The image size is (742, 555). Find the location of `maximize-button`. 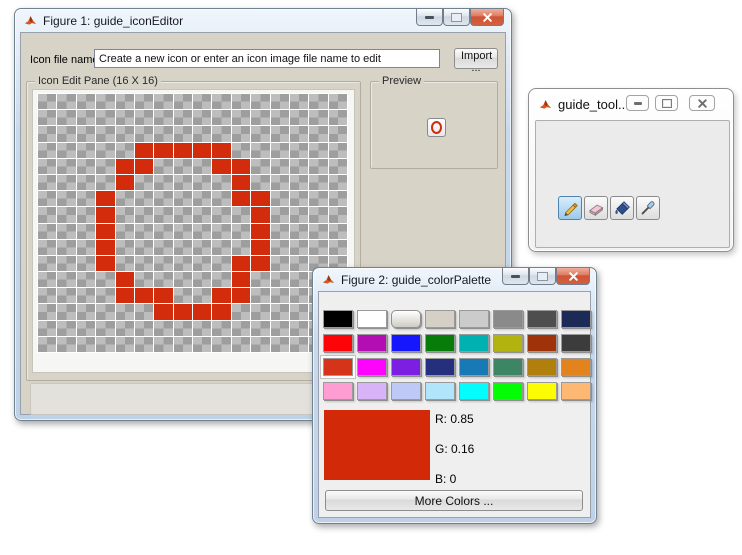

maximize-button is located at coordinates (542, 276).